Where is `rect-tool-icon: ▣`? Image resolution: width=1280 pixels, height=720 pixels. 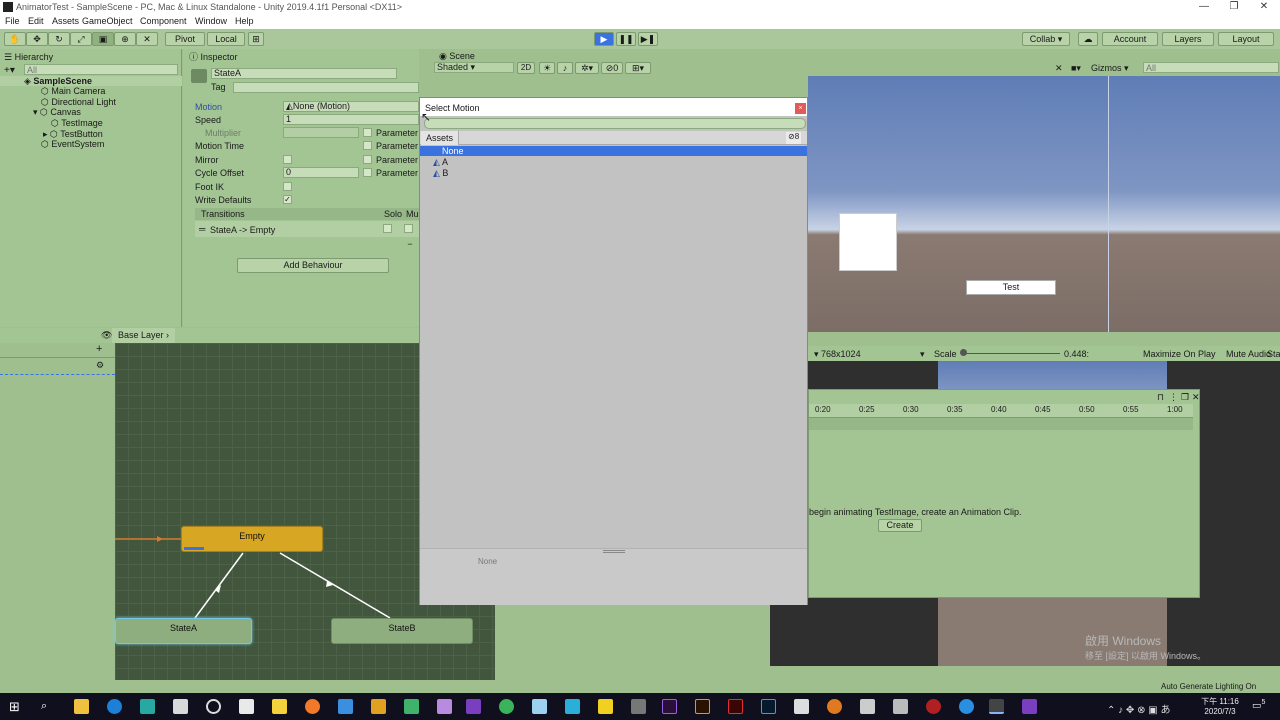
rect-tool-icon: ▣ is located at coordinates (103, 39).